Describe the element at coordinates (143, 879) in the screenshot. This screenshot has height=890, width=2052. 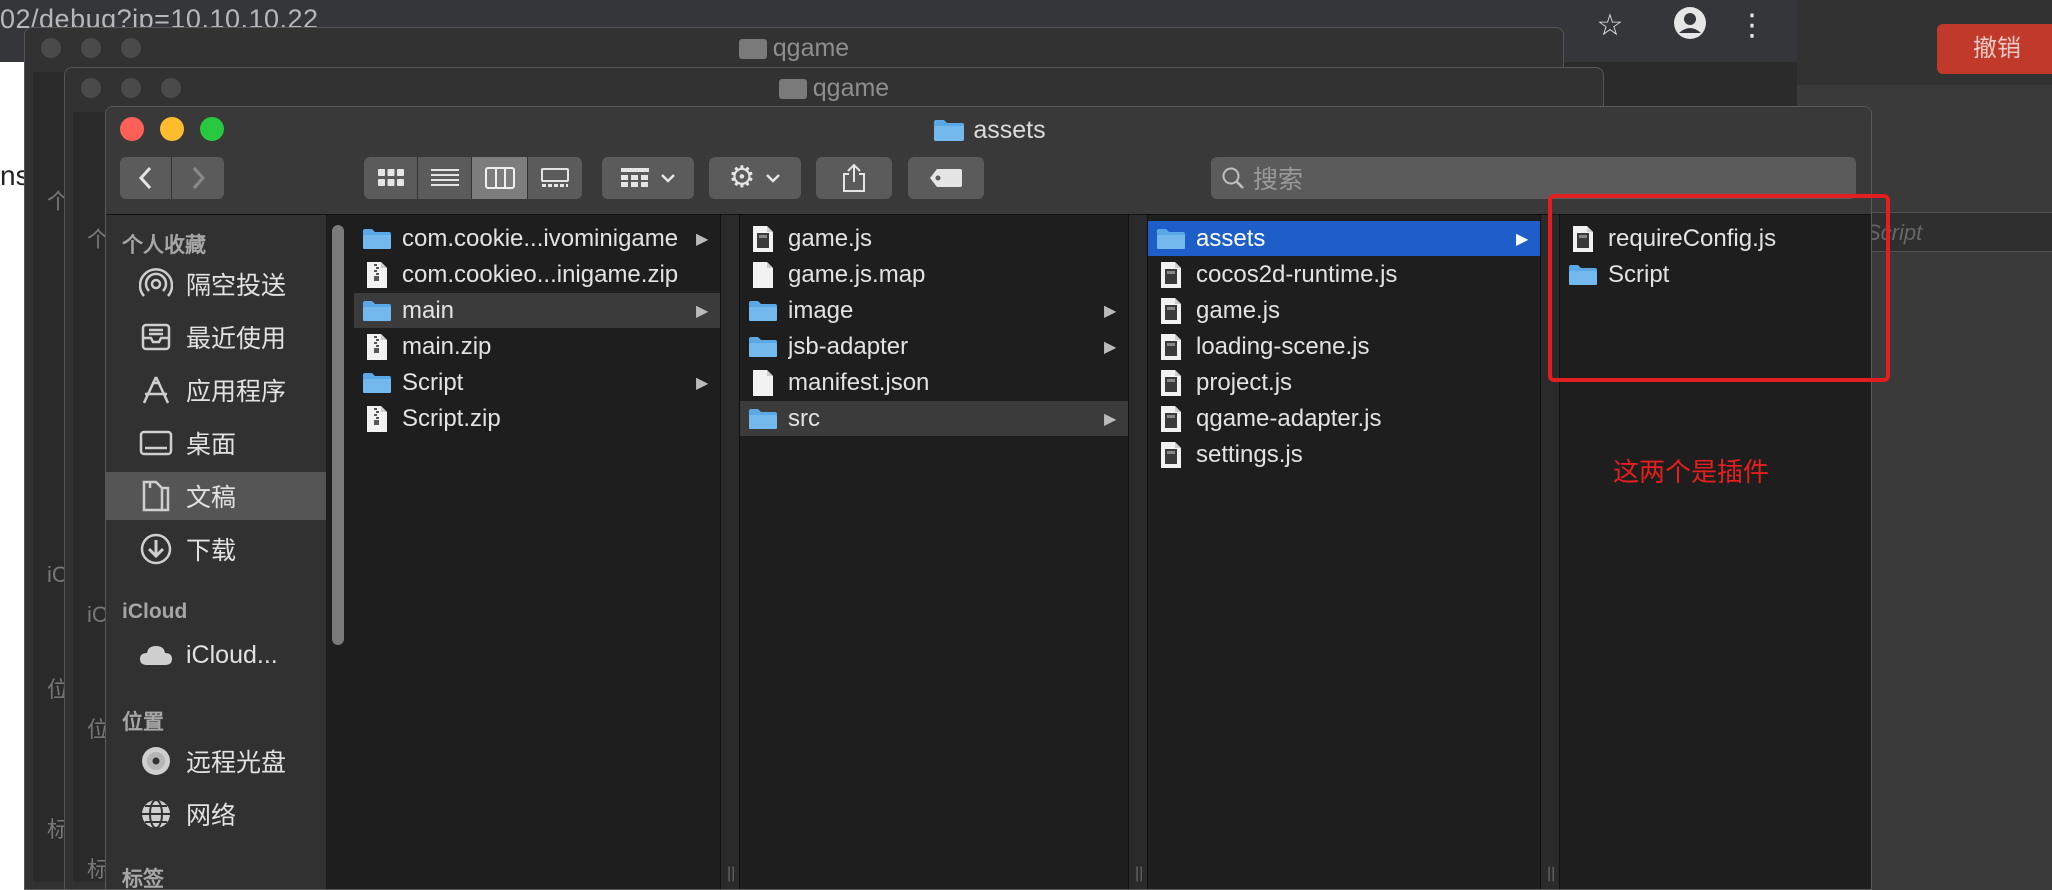
I see `tags-header: 标签` at that location.